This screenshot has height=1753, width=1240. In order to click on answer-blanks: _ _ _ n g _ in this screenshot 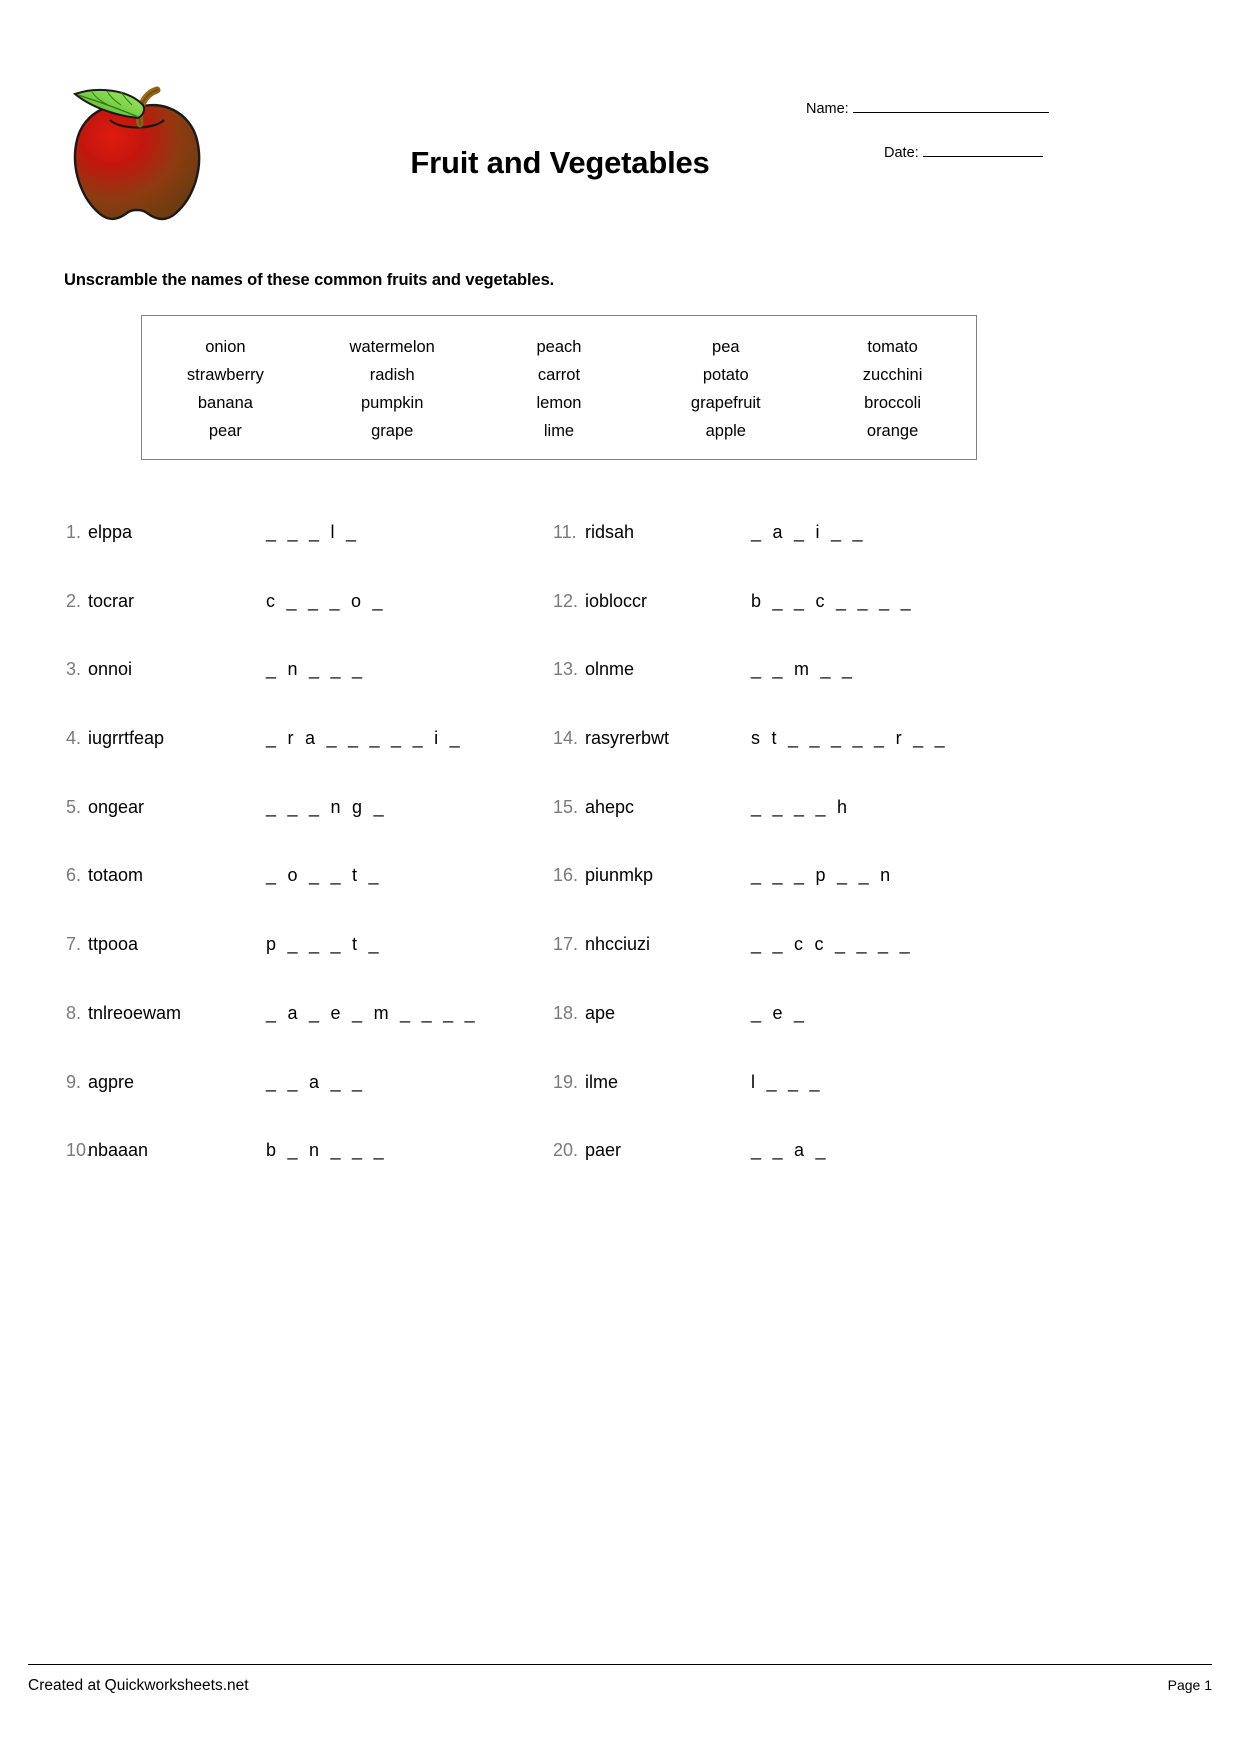, I will do `click(325, 807)`.